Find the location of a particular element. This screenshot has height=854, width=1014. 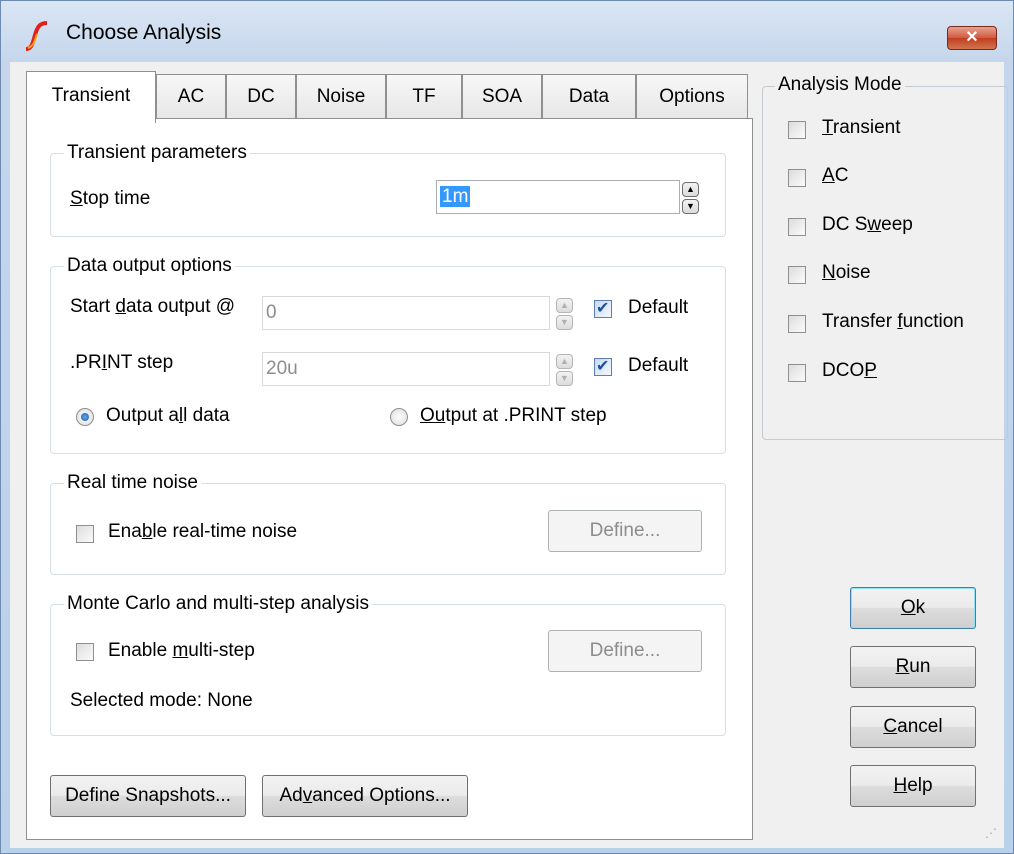

tab-tf: TF is located at coordinates (424, 97).